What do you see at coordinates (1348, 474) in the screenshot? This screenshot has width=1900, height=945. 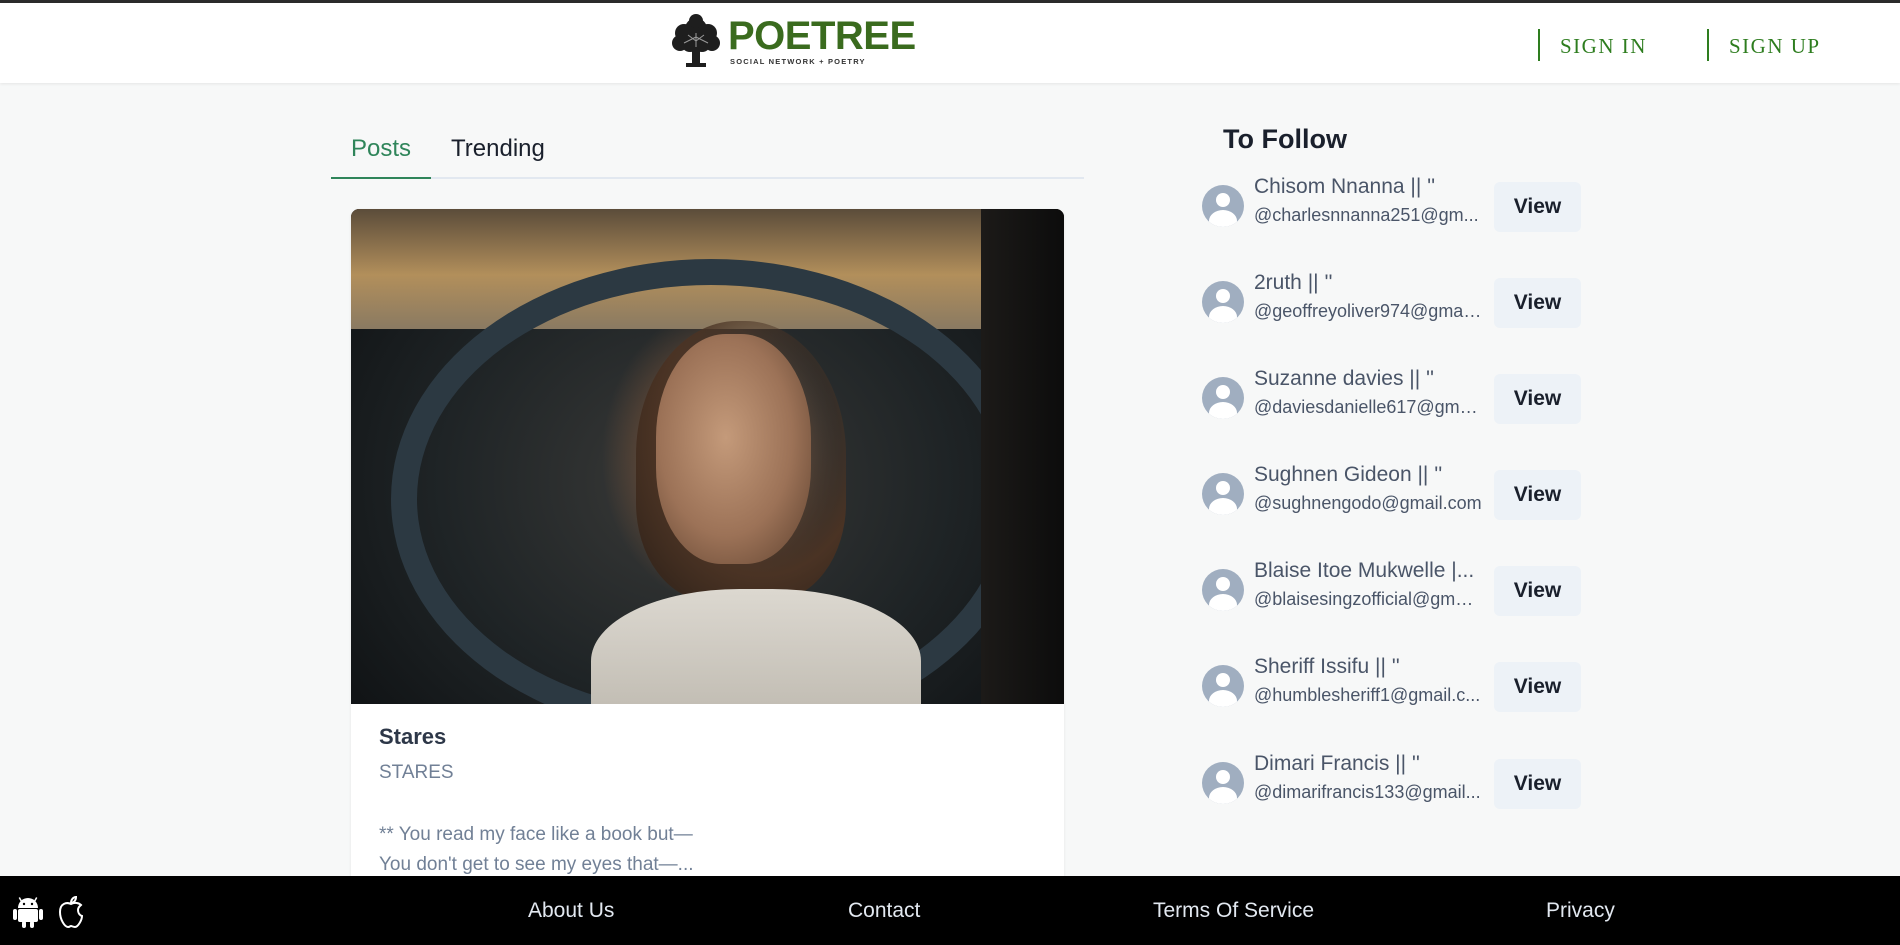 I see `follow-name: Sughnen Gideon || ''` at bounding box center [1348, 474].